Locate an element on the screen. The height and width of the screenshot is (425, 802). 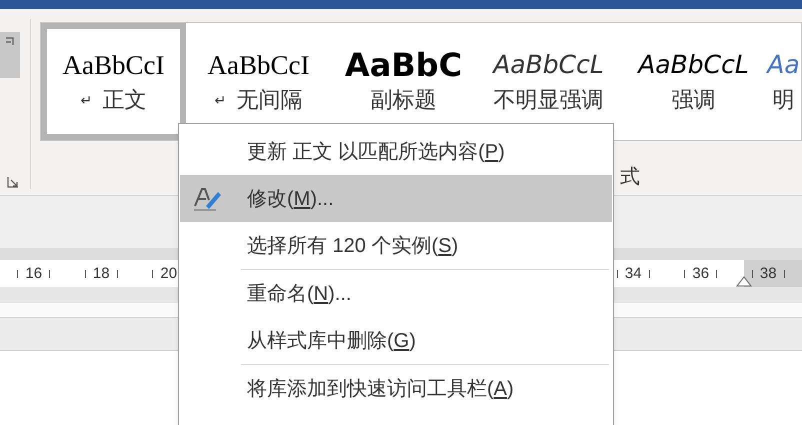
paragraph-icon is located at coordinates (10, 42).